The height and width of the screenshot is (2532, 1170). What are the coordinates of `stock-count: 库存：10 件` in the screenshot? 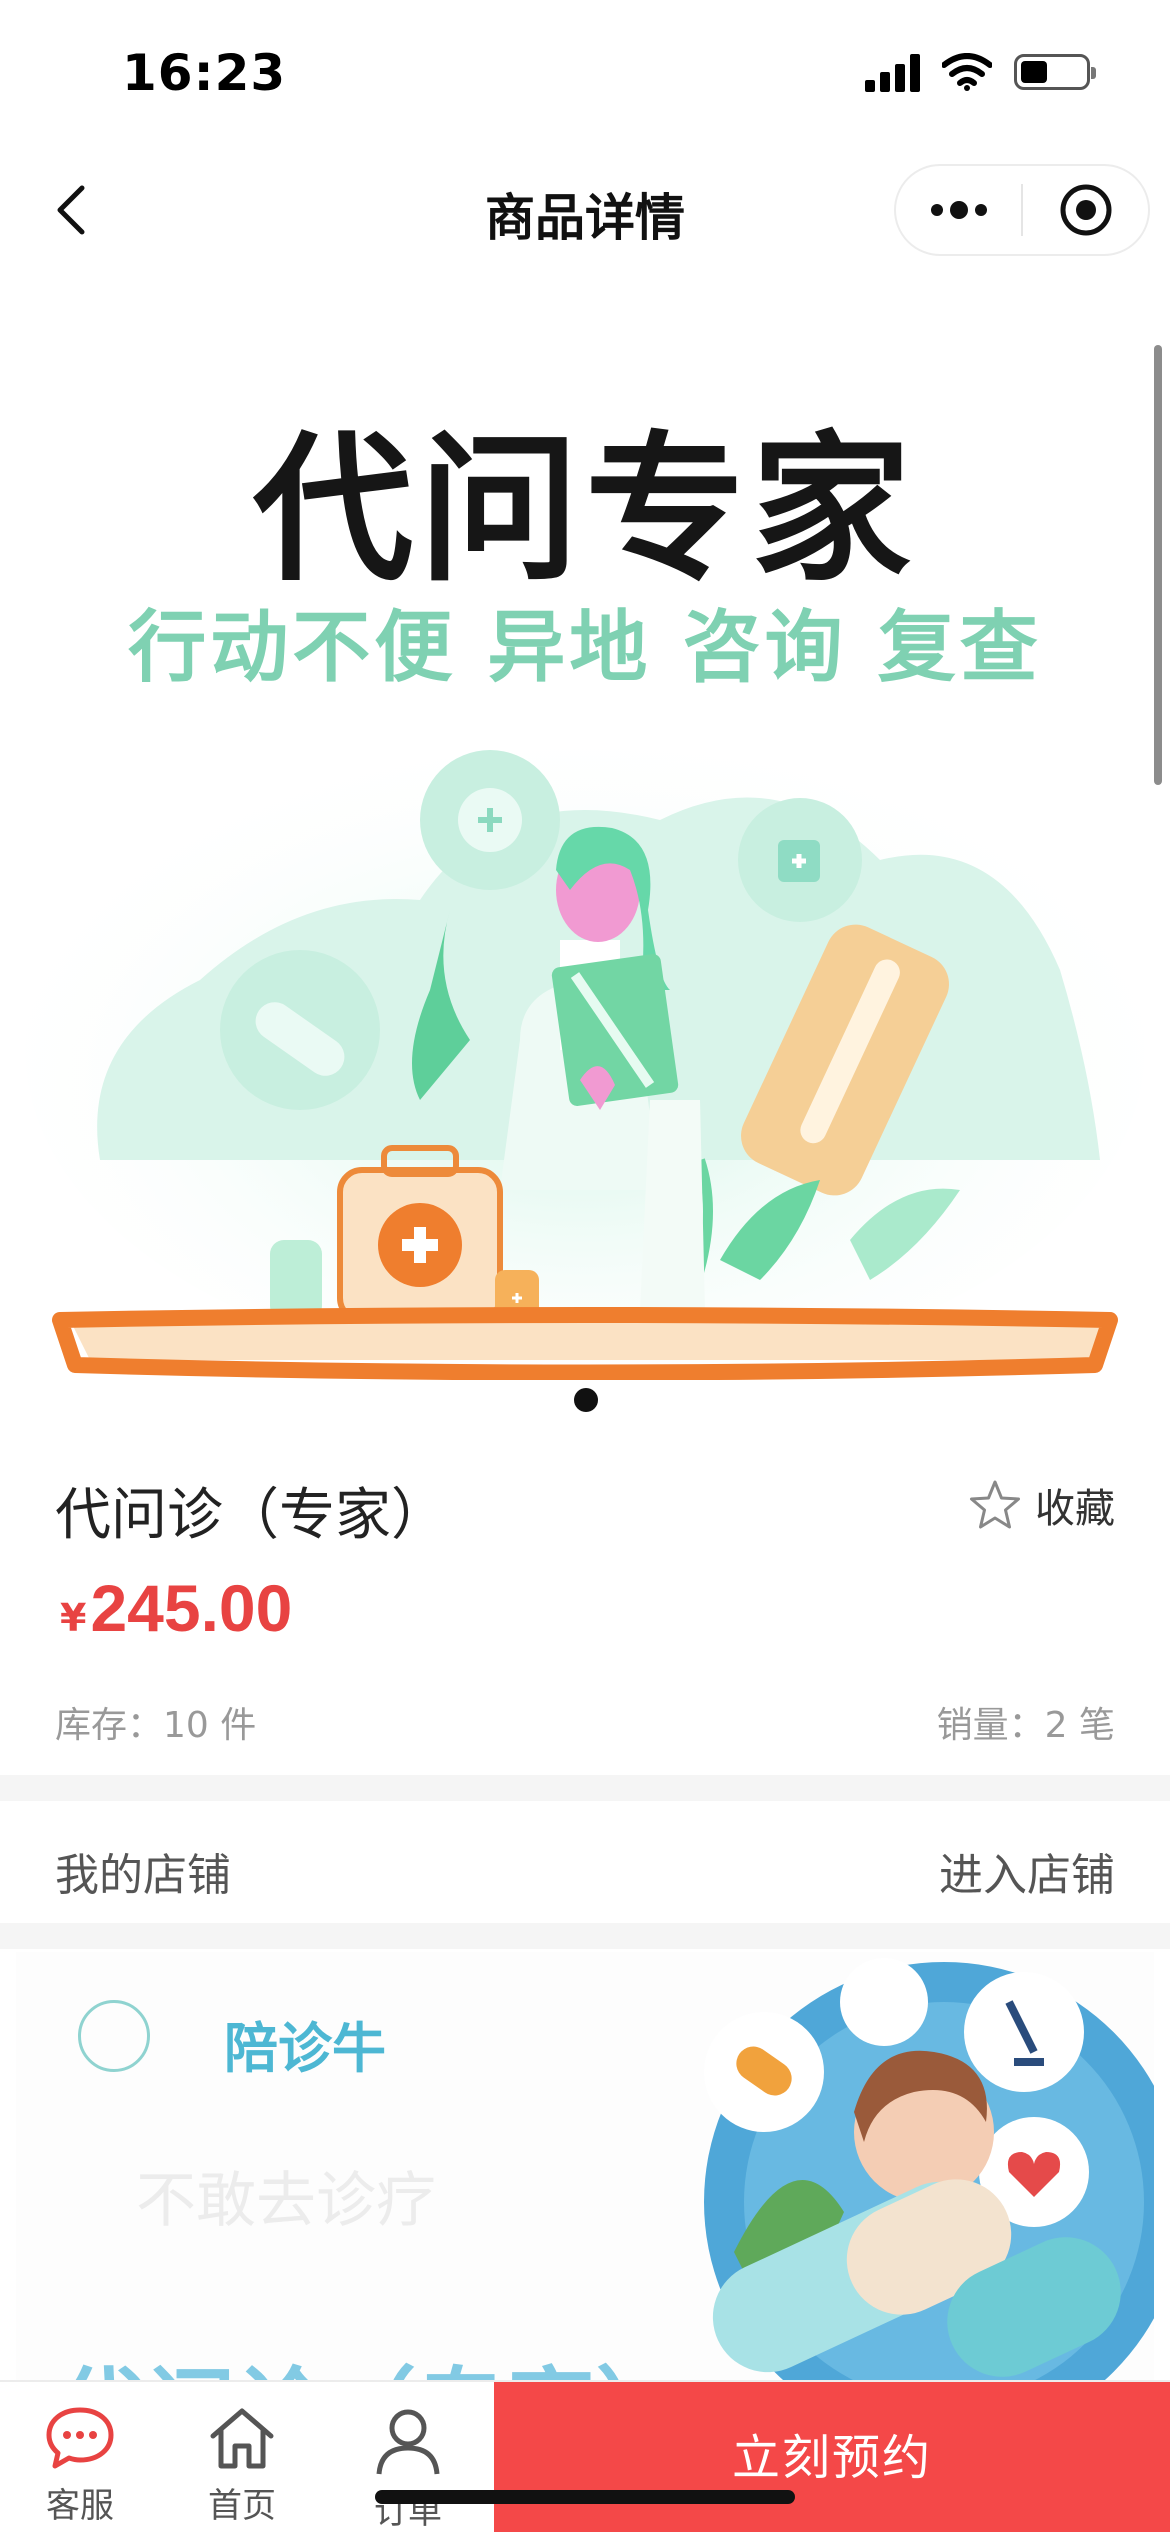 It's located at (156, 1725).